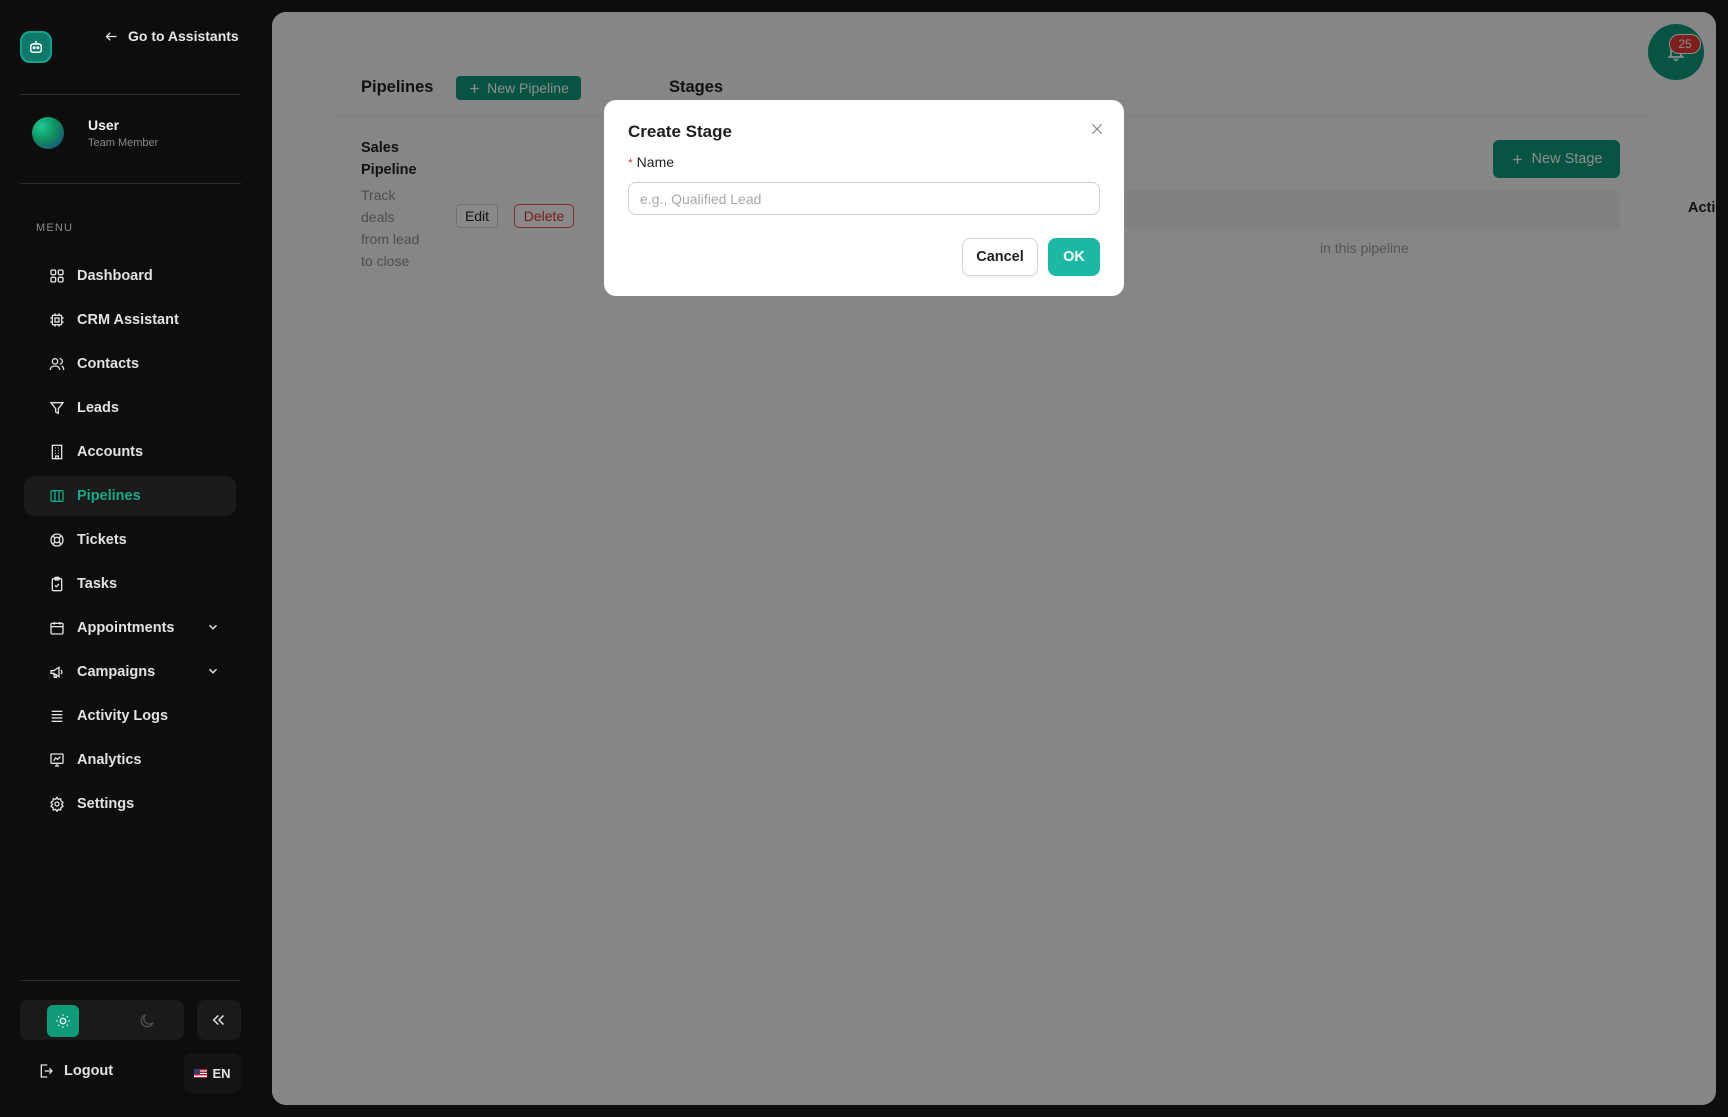 This screenshot has width=1728, height=1117. Describe the element at coordinates (36, 47) in the screenshot. I see `robot-logo-icon` at that location.